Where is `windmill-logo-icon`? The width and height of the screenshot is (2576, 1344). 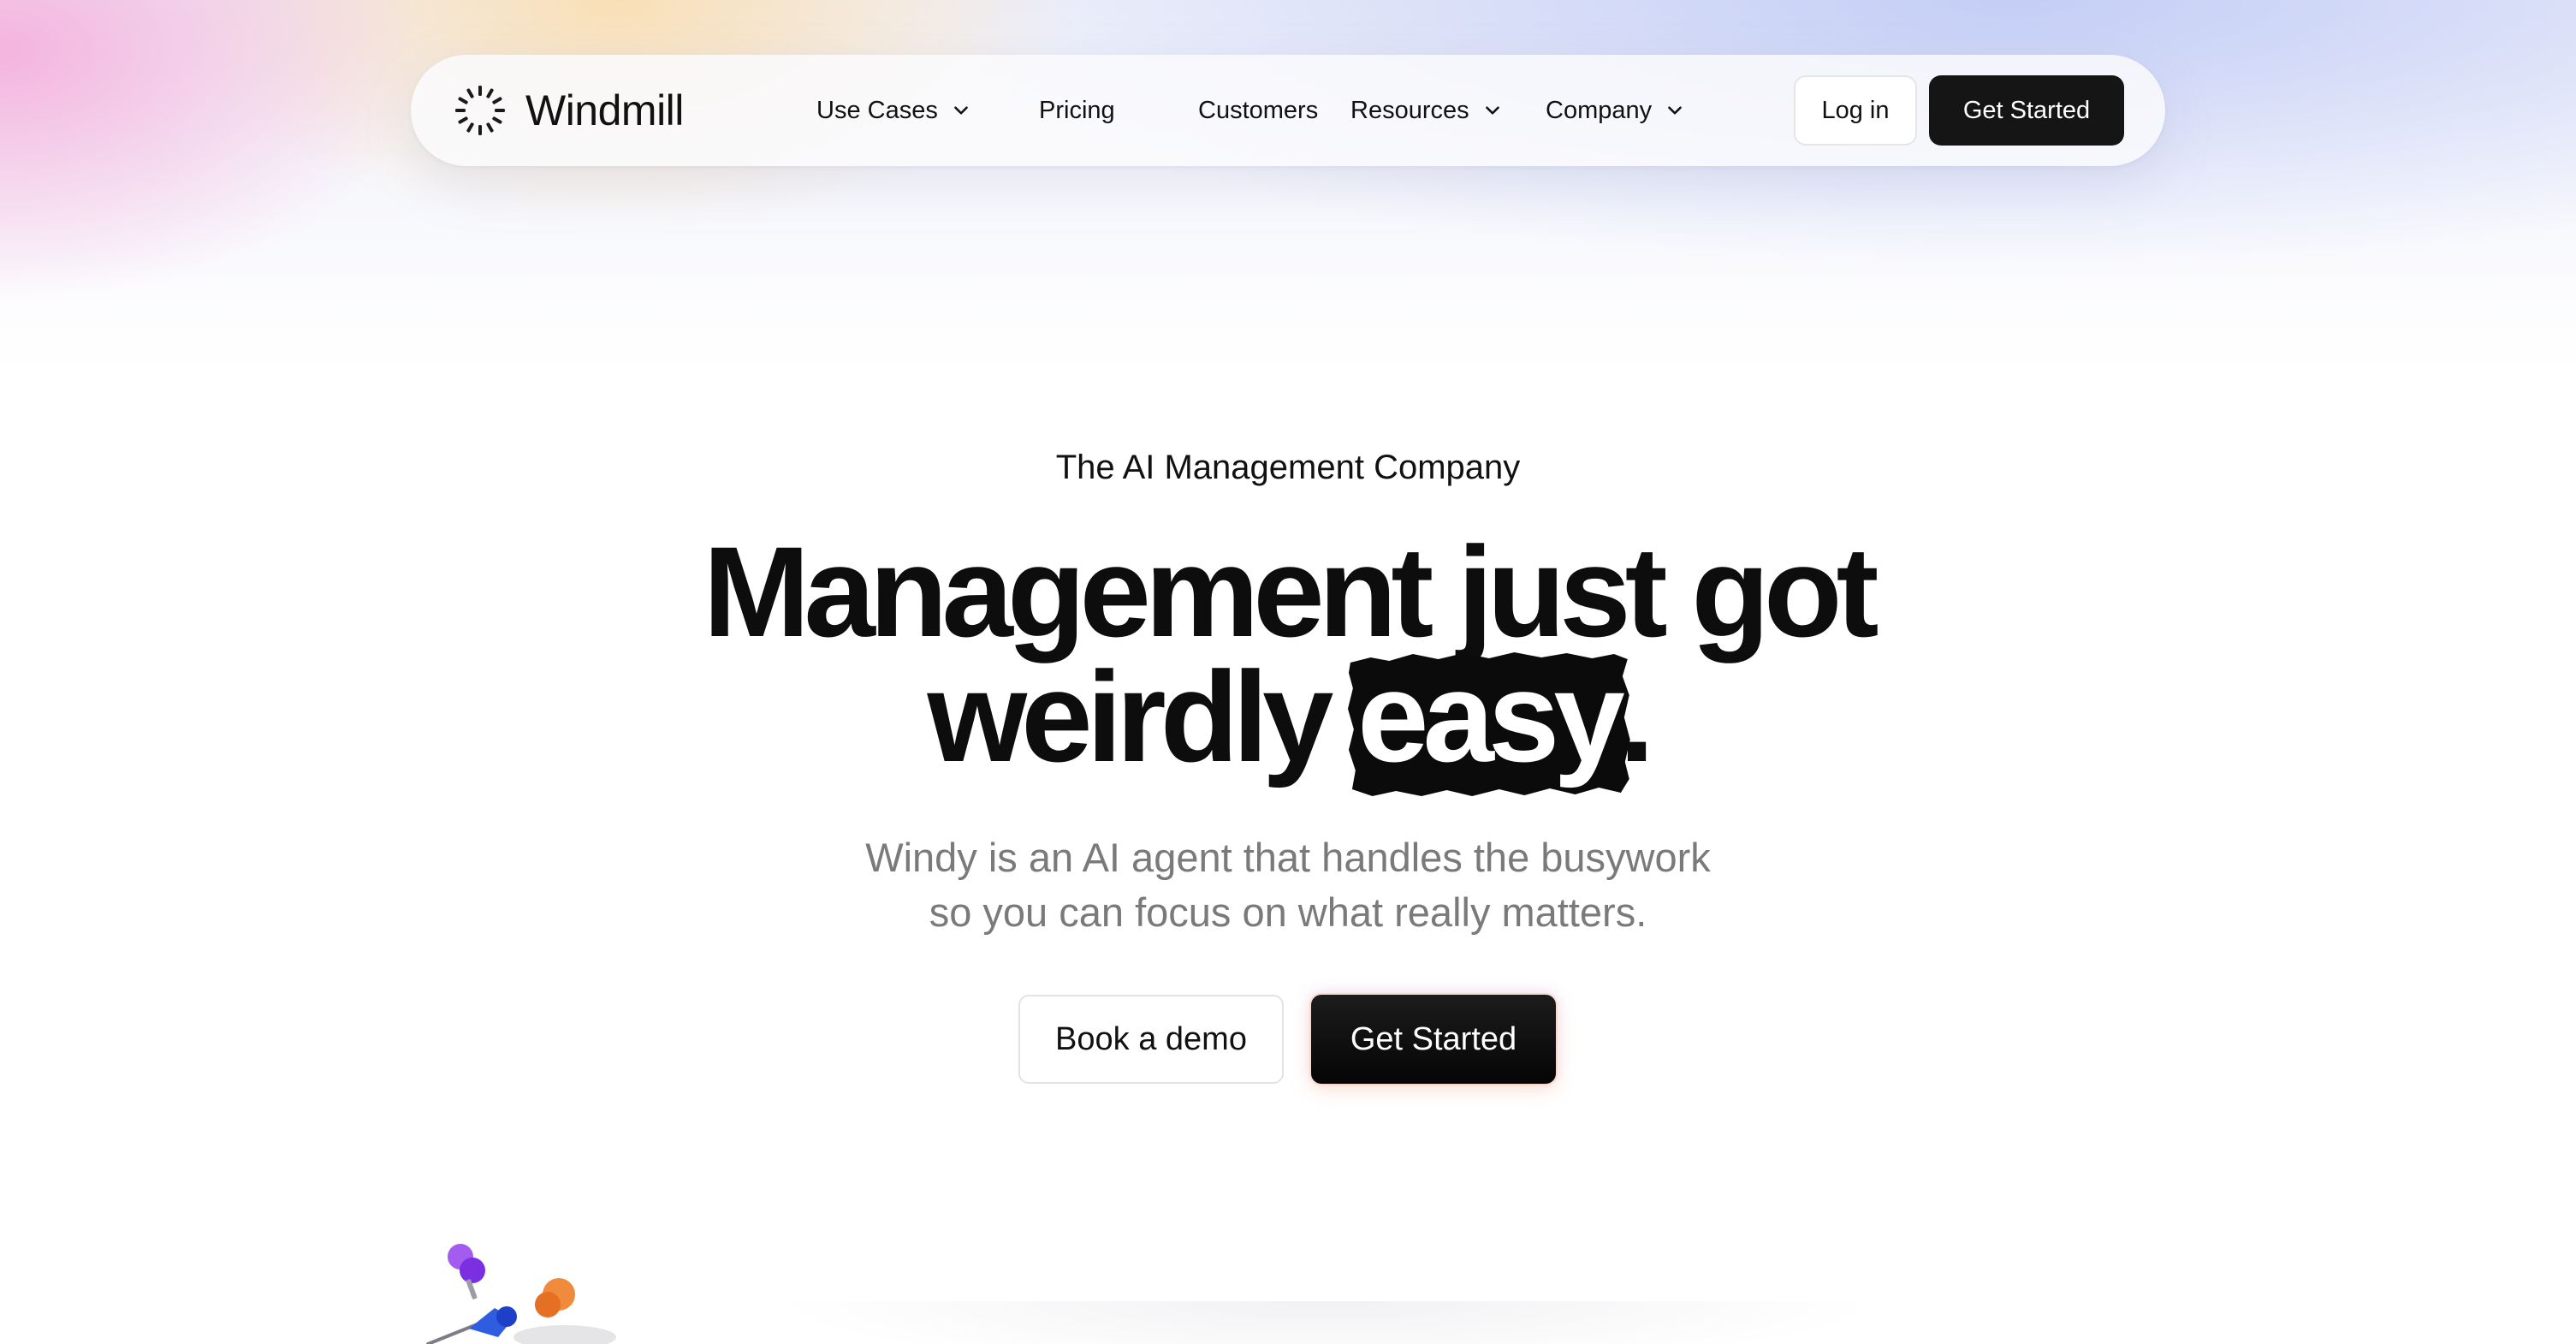
windmill-logo-icon is located at coordinates (480, 110).